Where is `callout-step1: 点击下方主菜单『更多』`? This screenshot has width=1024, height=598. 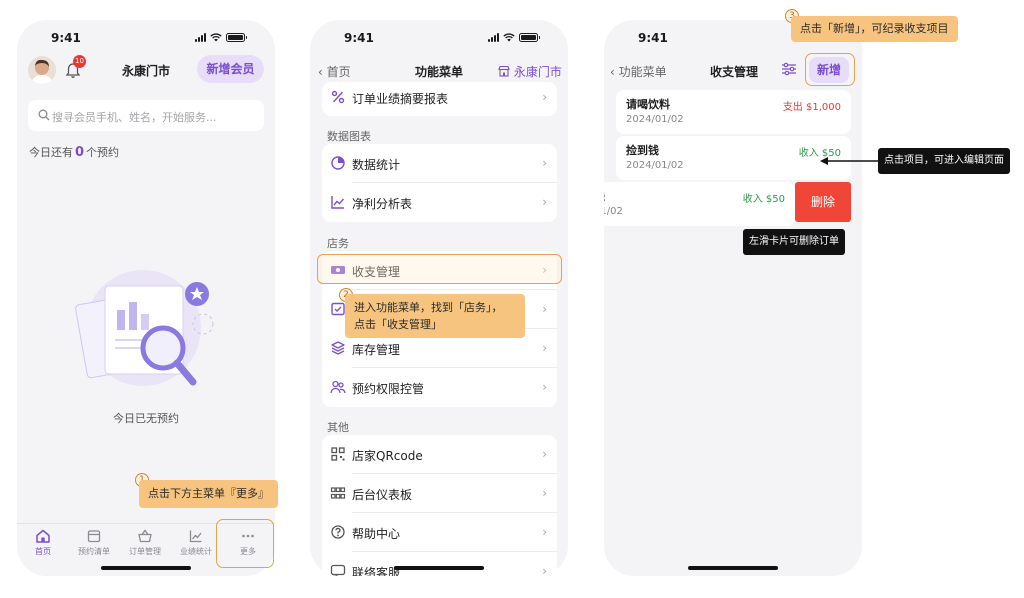
callout-step1: 点击下方主菜单『更多』 is located at coordinates (208, 494).